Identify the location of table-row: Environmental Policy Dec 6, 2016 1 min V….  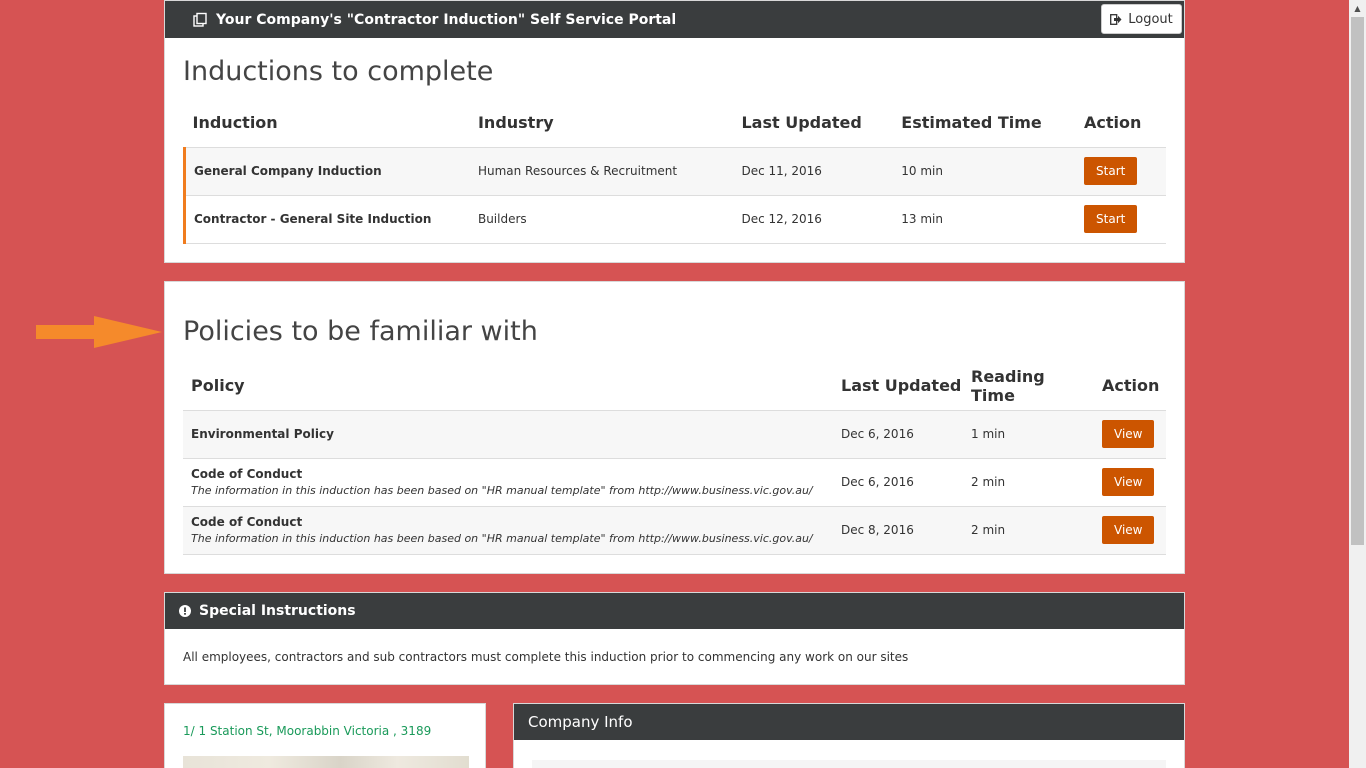
(674, 434).